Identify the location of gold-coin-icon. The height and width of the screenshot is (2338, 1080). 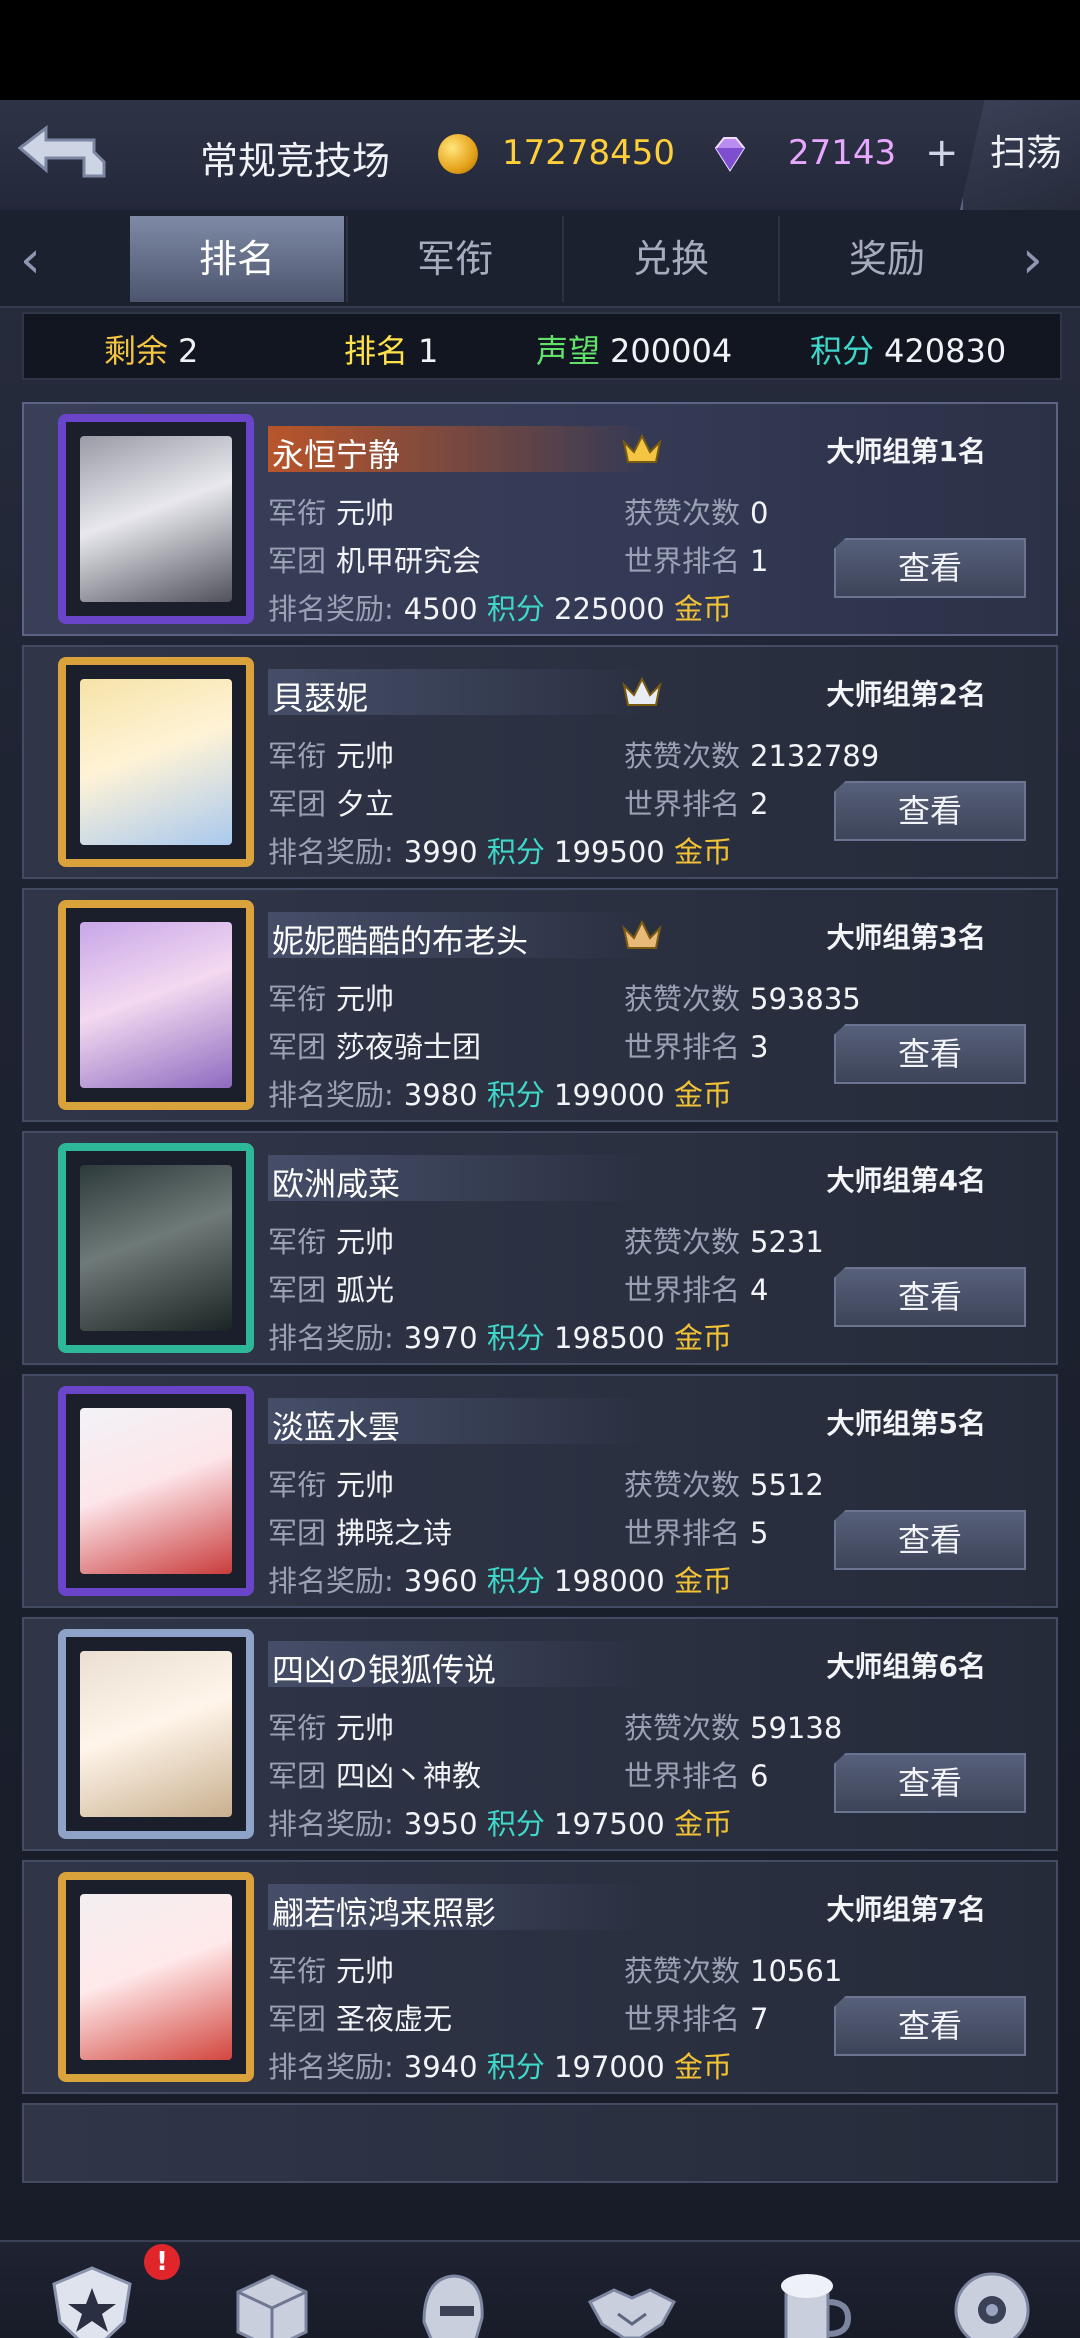
(458, 154).